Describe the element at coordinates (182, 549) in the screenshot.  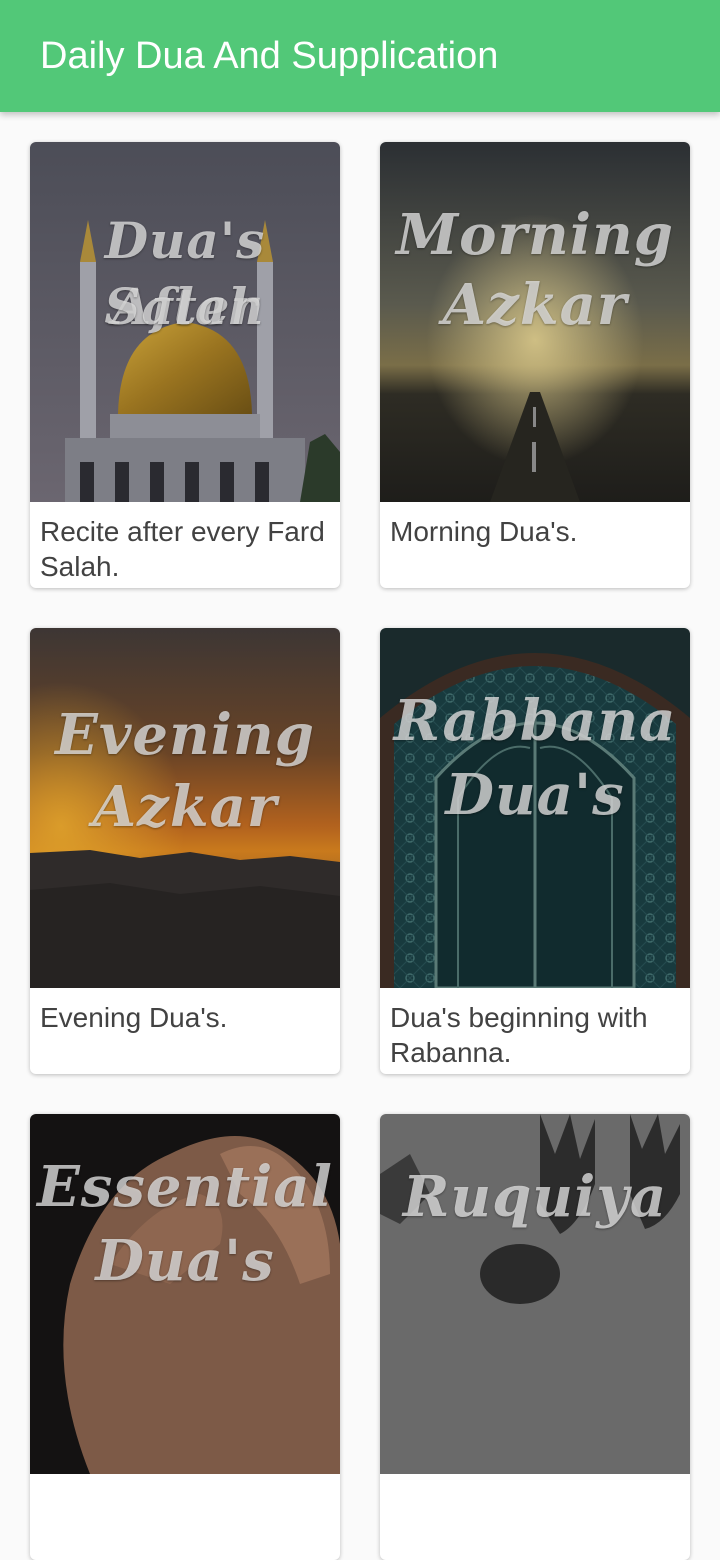
I see `card-description: Recite after every Fard Salah.` at that location.